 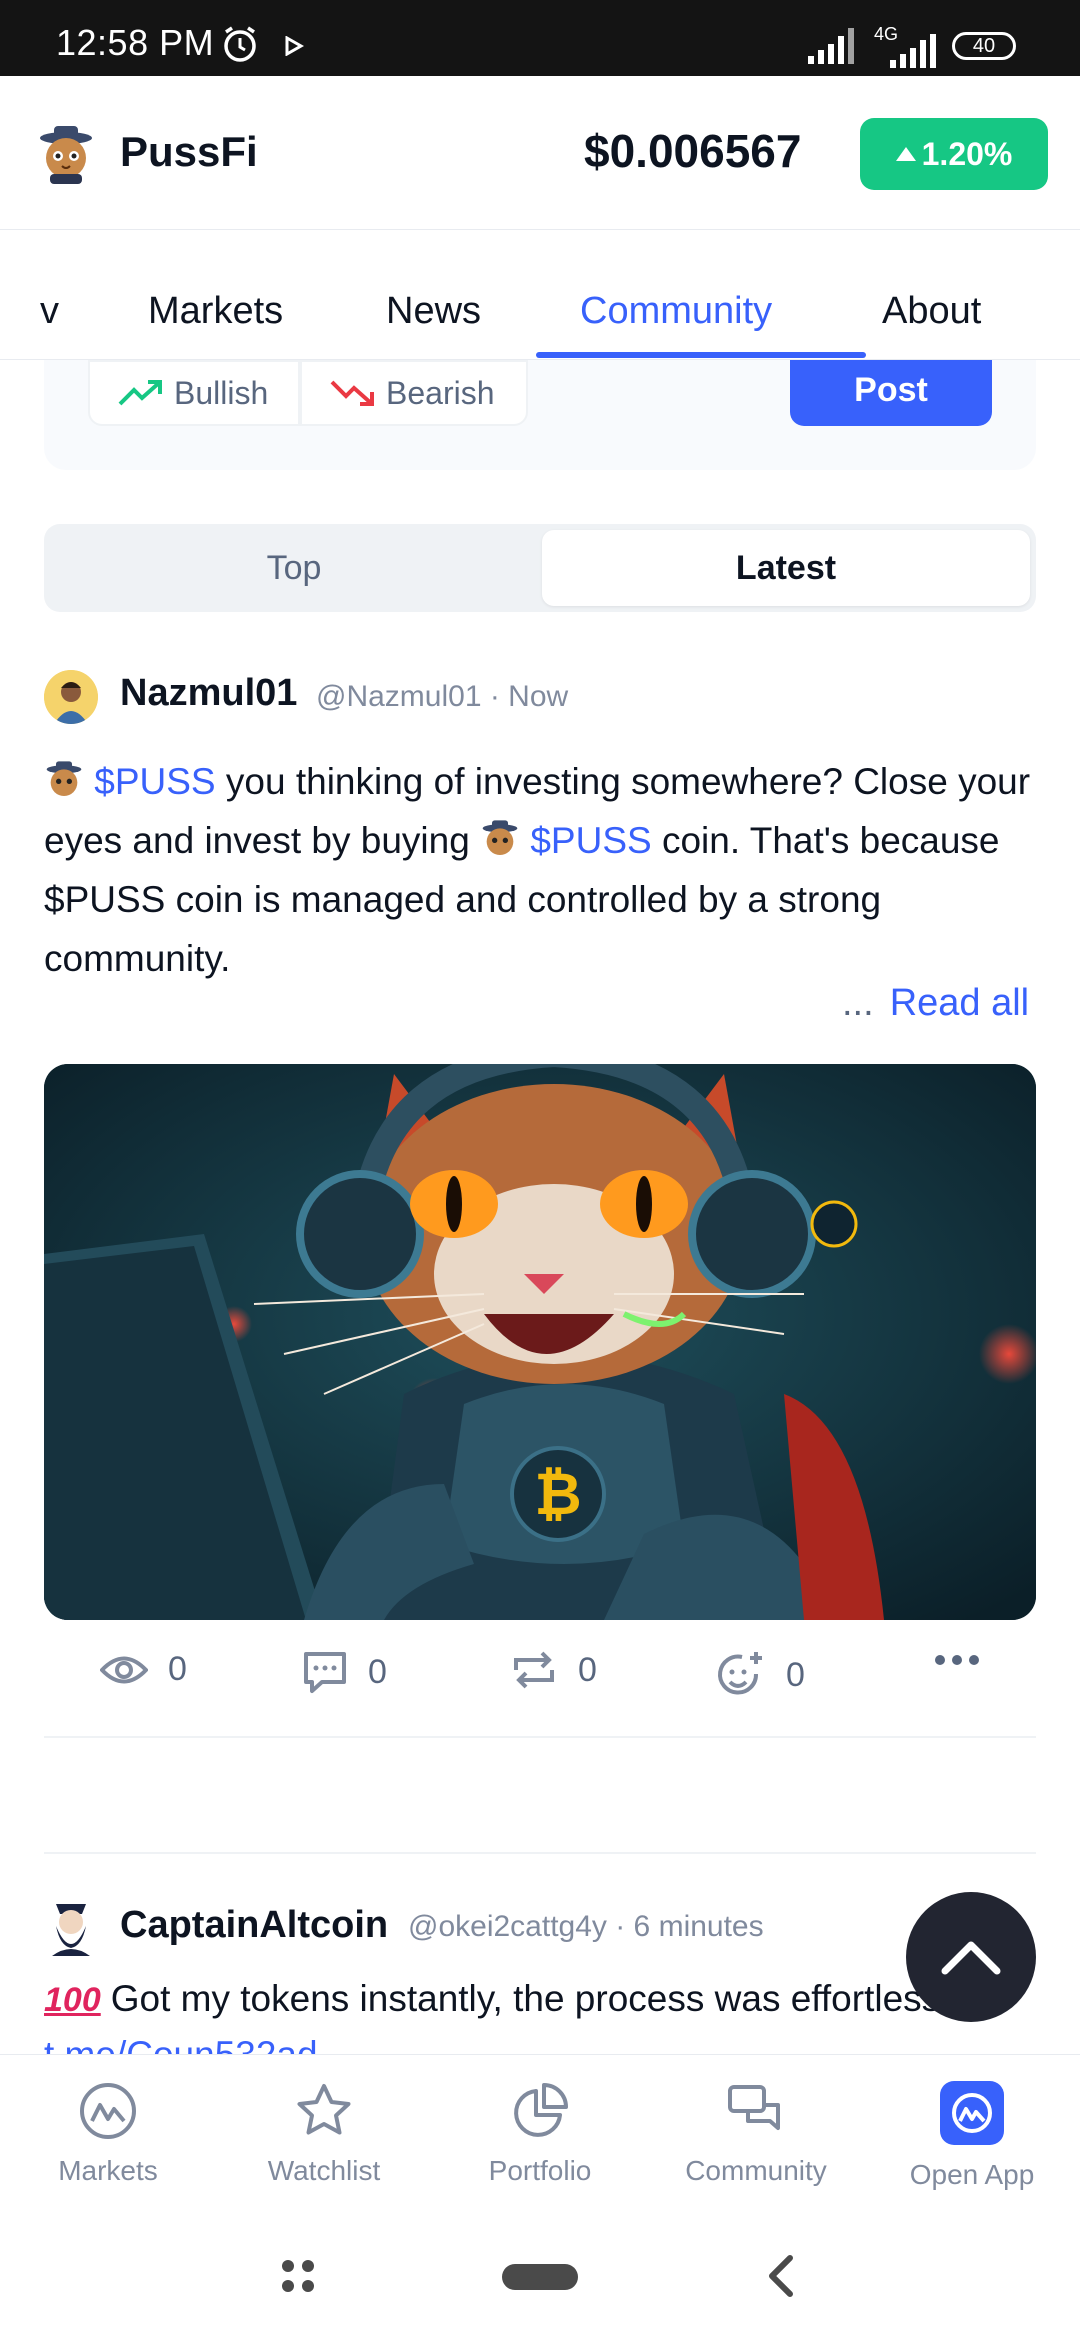 What do you see at coordinates (756, 2111) in the screenshot?
I see `chat-bubbles-icon` at bounding box center [756, 2111].